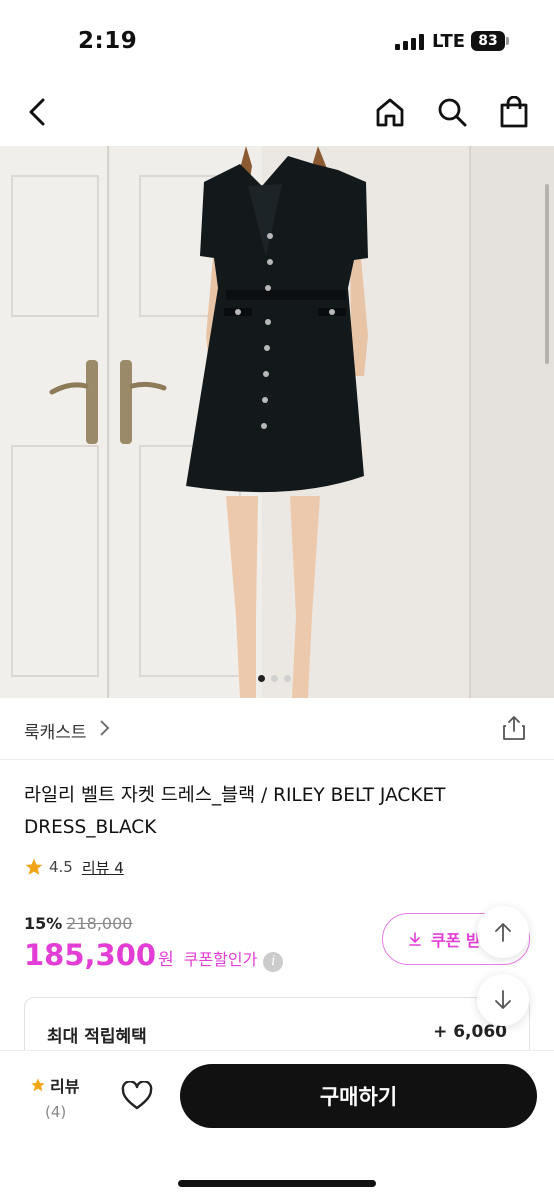  I want to click on battery-icon: 83, so click(488, 41).